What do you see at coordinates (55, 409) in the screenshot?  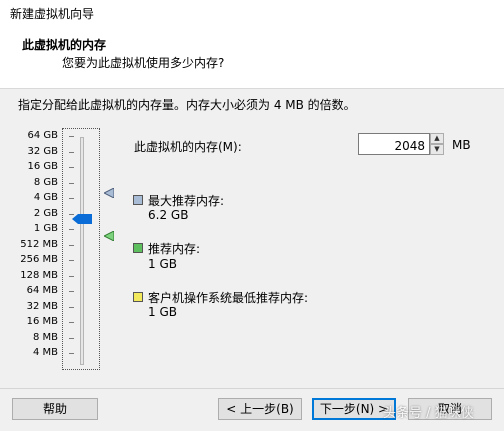 I see `help-button: 帮助` at bounding box center [55, 409].